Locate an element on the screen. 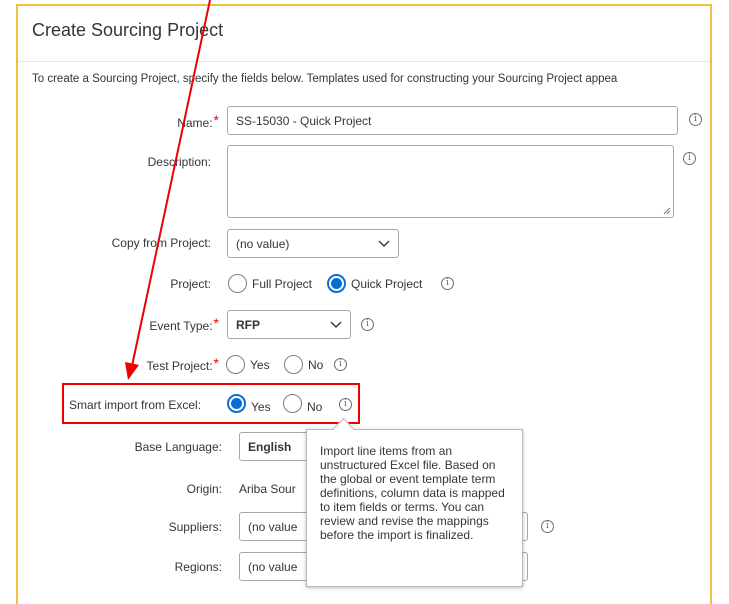 This screenshot has height=604, width=729. smart-import-no-label: No is located at coordinates (315, 407).